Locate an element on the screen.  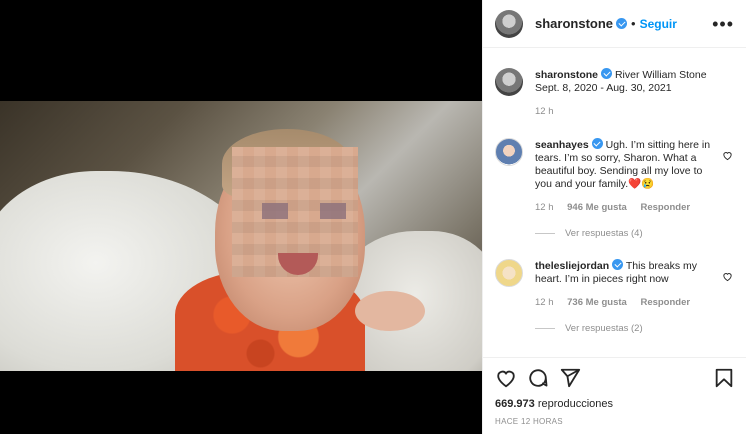
view-replies-button: Ver respuestas (2) is located at coordinates (635, 328).